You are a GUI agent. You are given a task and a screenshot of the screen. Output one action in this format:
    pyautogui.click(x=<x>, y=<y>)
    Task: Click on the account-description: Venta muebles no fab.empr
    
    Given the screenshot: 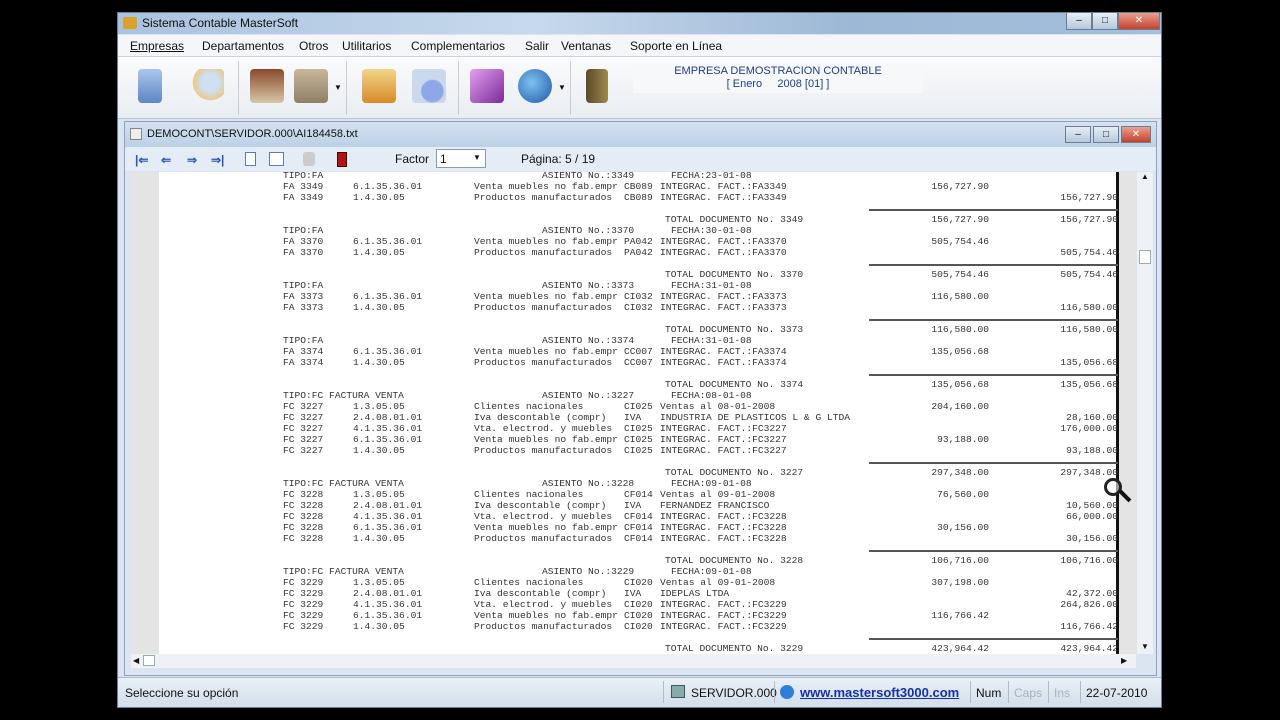 What is the action you would take?
    pyautogui.click(x=546, y=241)
    